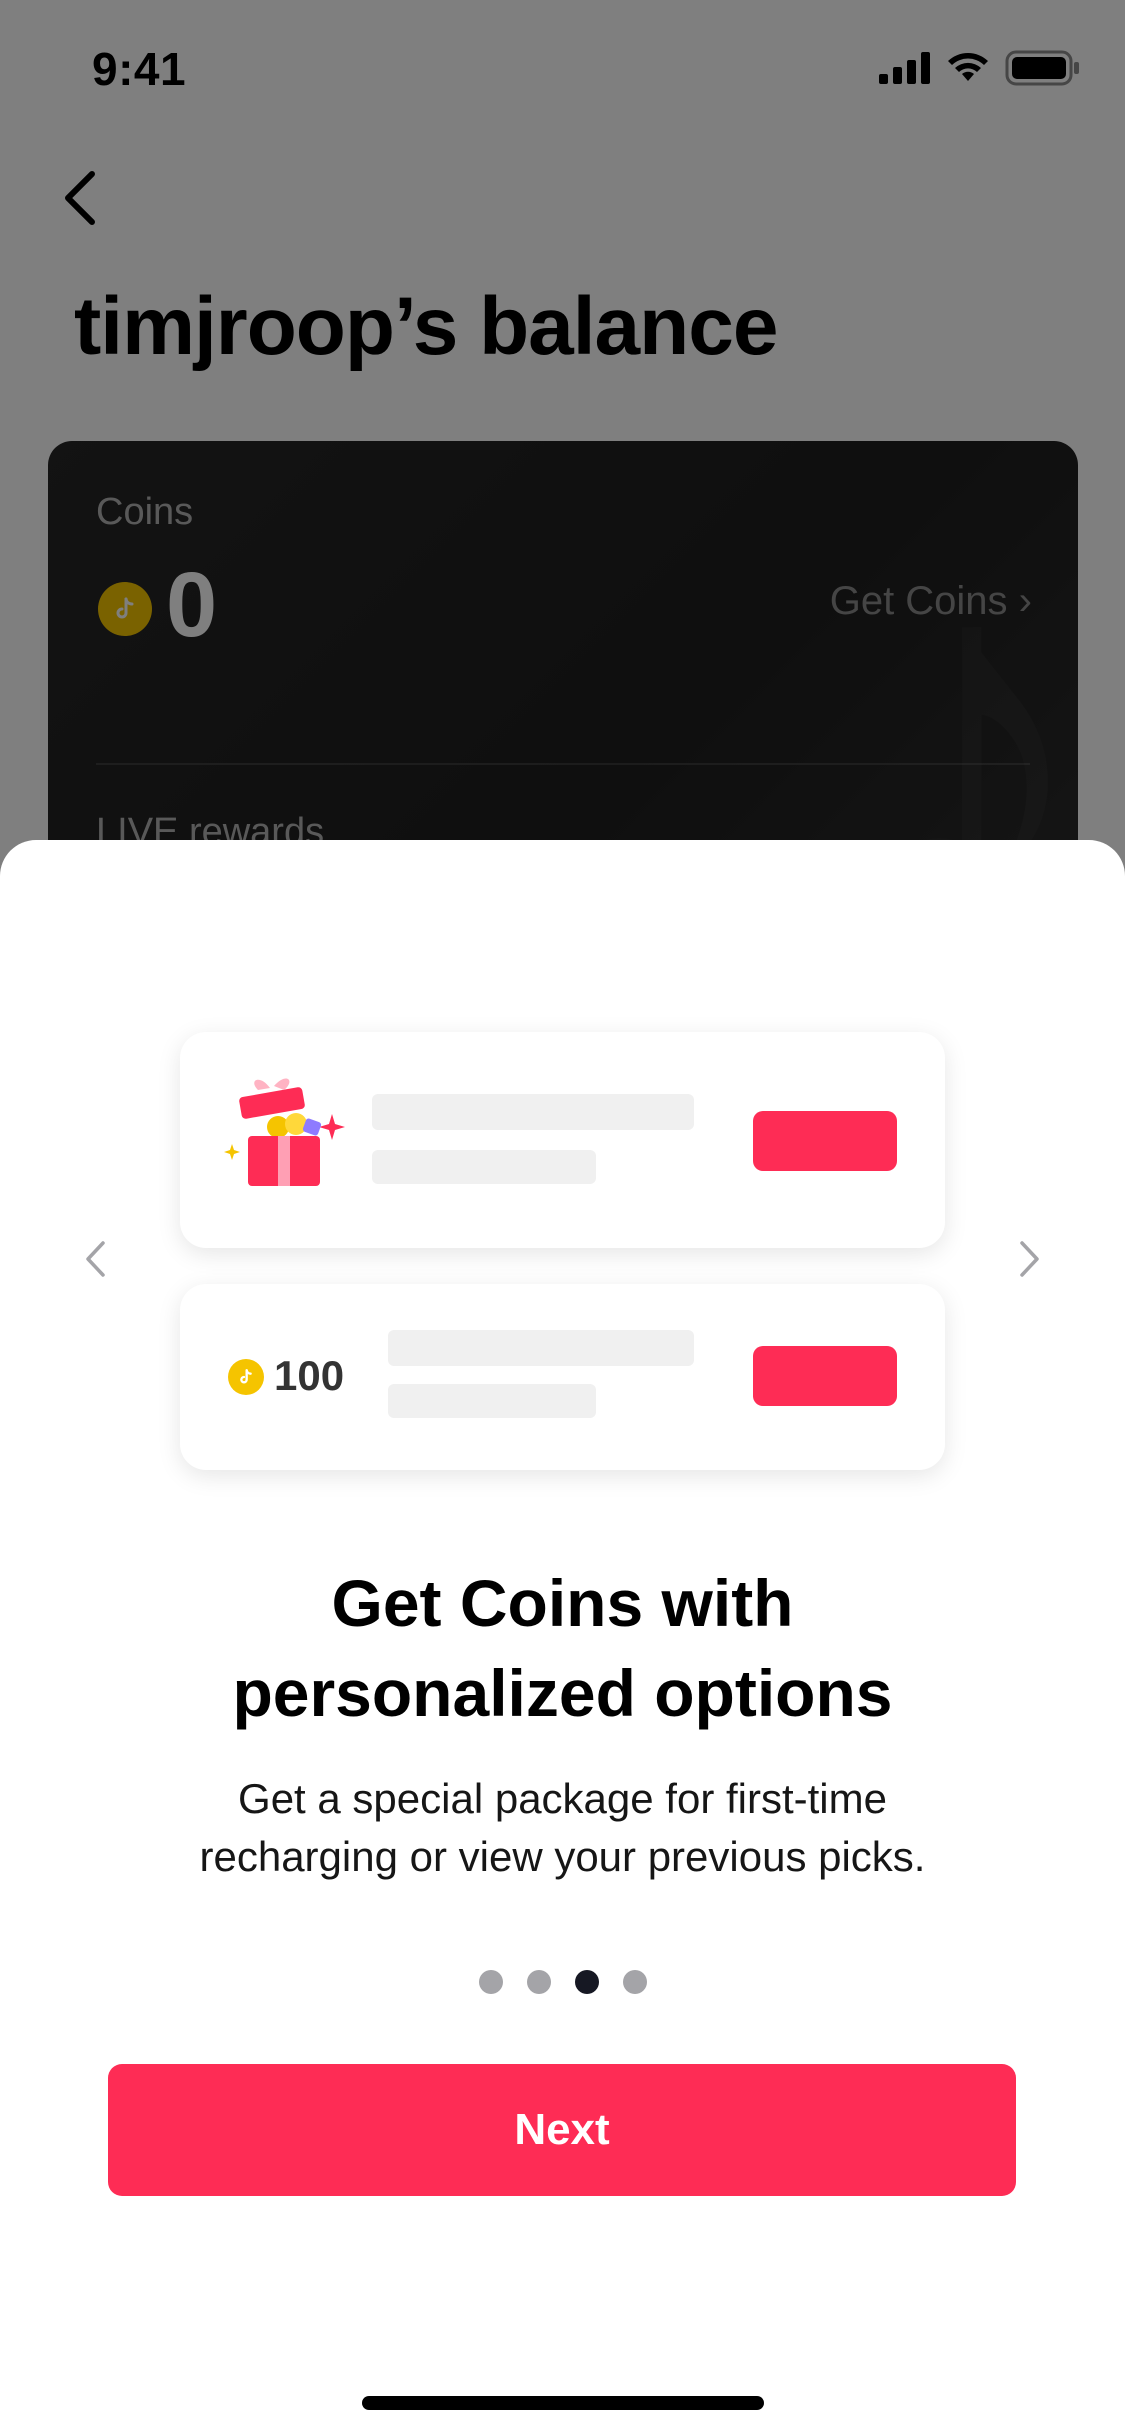  Describe the element at coordinates (309, 1375) in the screenshot. I see `coin-amount: 100` at that location.